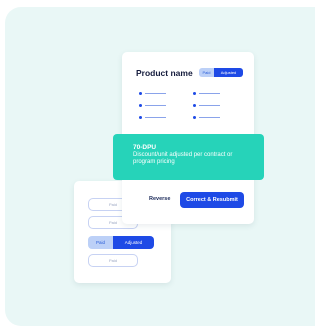 This screenshot has height=326, width=320. Describe the element at coordinates (212, 200) in the screenshot. I see `correct-resubmit-button: Correct & Resubmit` at that location.